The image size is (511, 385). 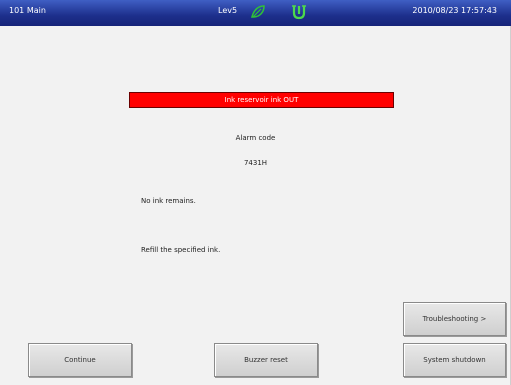 What do you see at coordinates (261, 100) in the screenshot?
I see `alarm-title-banner: Ink reservoir ink OUT` at bounding box center [261, 100].